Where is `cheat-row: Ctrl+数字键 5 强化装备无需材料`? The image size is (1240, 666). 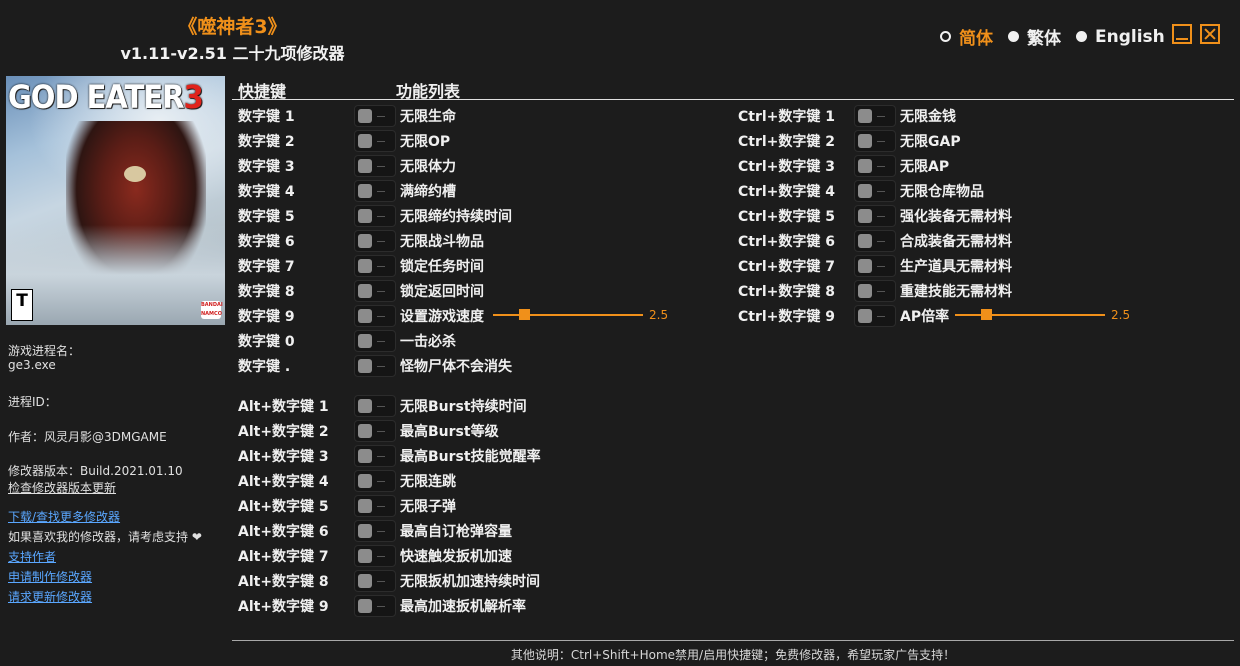
cheat-row: Ctrl+数字键 5 强化装备无需材料 is located at coordinates (875, 215).